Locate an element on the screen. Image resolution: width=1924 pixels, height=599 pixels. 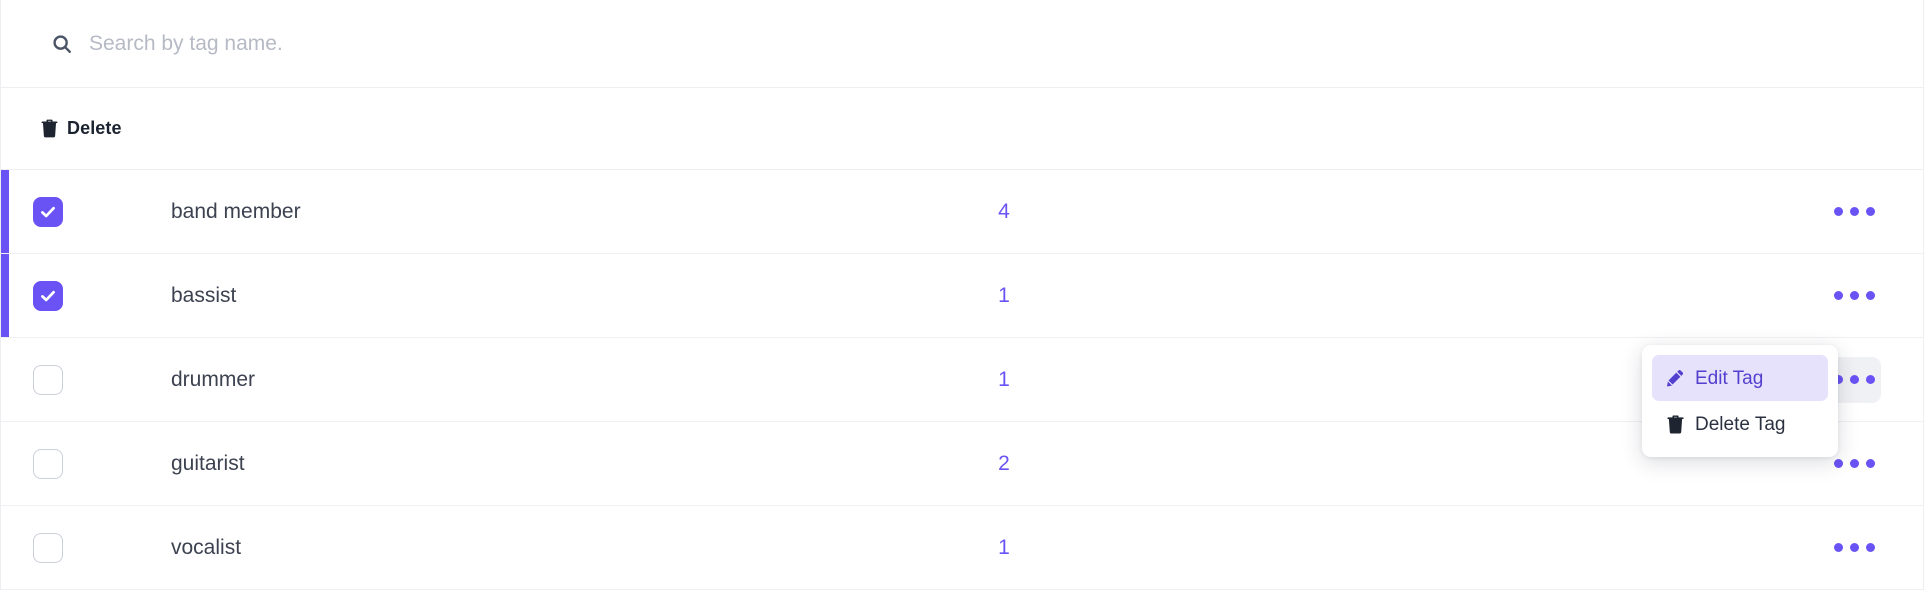
row-context-menu: Edit Tag Delete Tag is located at coordinates (1740, 401).